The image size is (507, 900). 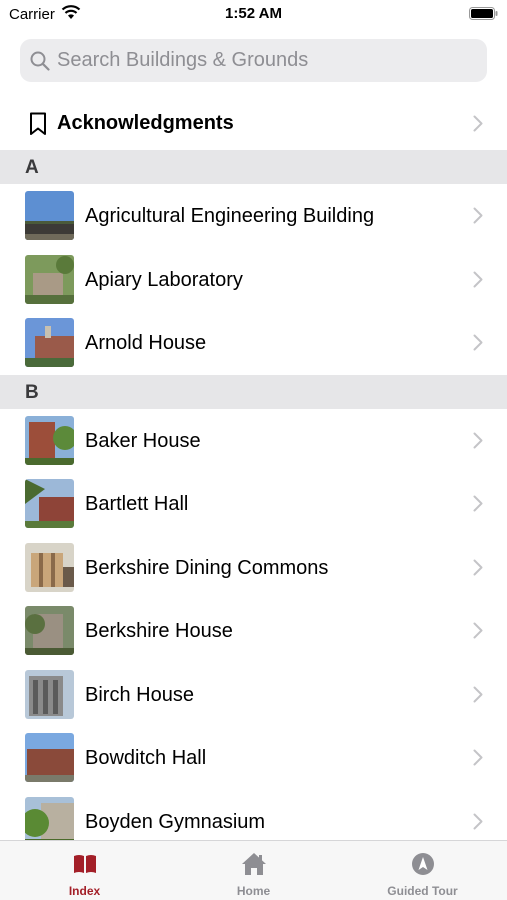 I want to click on list-item-berkshire-dining-commons: Berkshire Dining Commons, so click(x=253, y=568).